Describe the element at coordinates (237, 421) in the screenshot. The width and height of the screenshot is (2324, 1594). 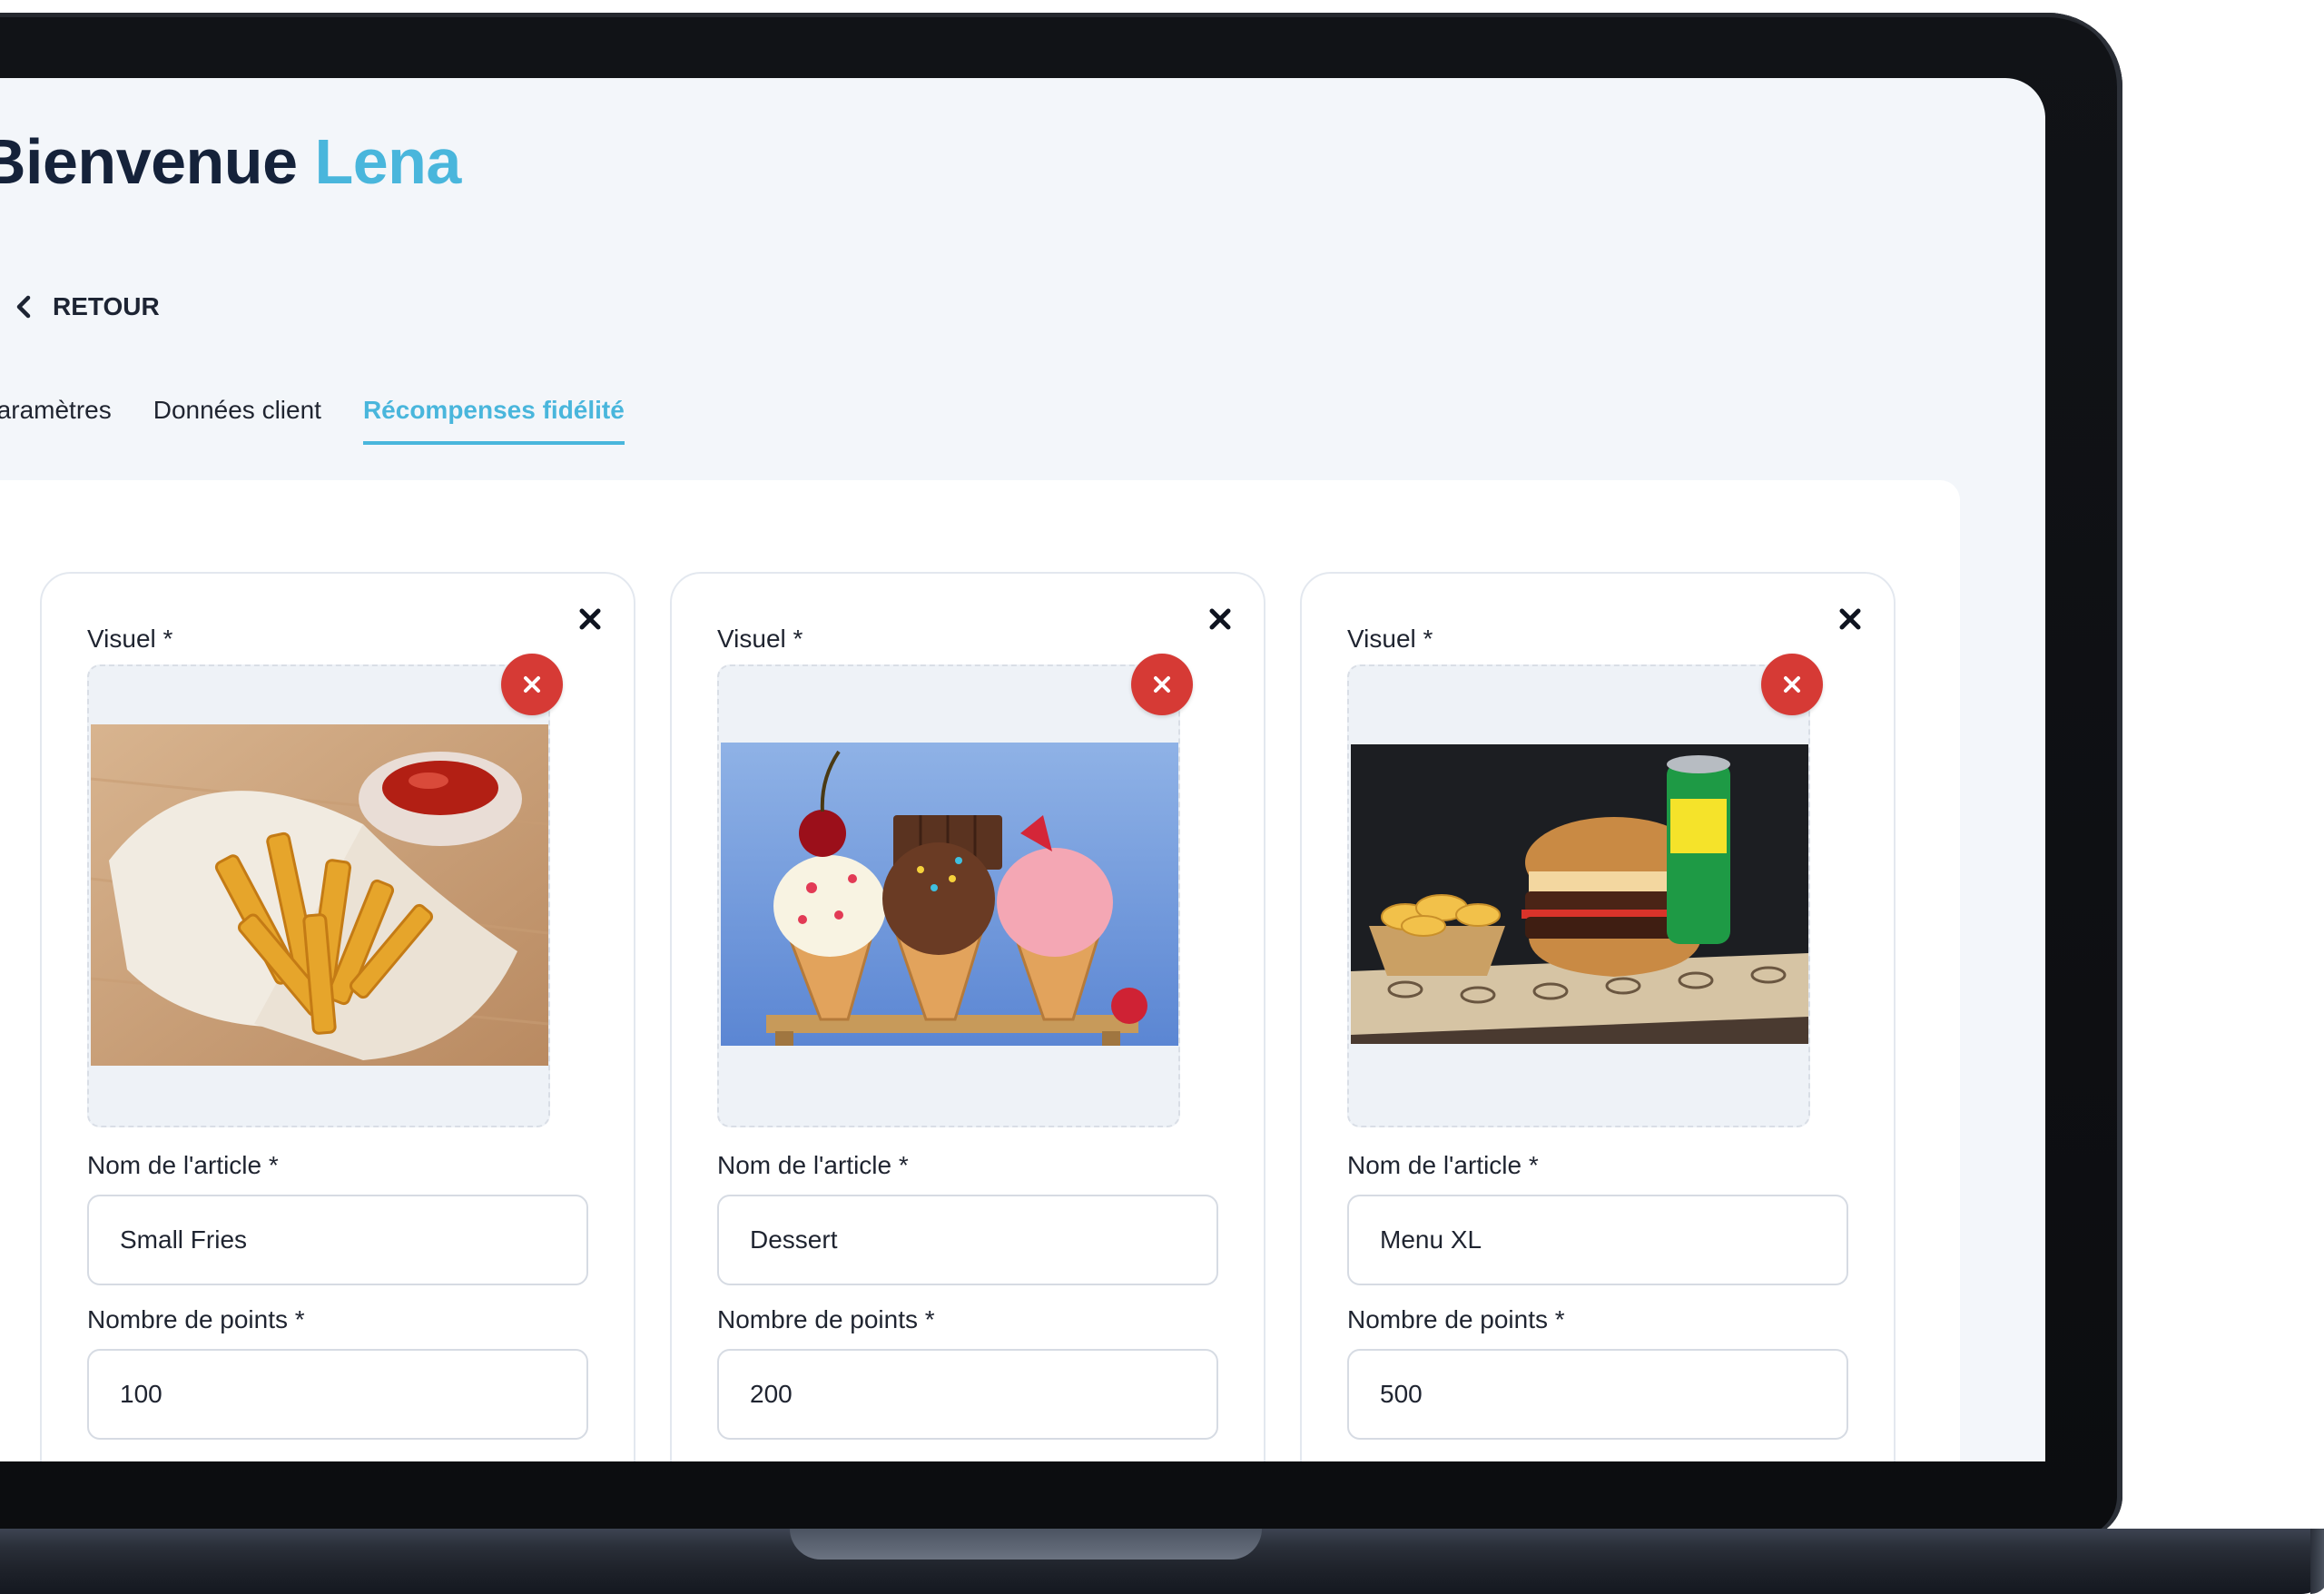
I see `tab-donnees-client: Données client` at that location.